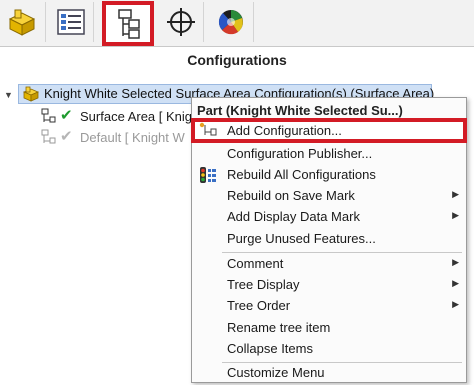 This screenshot has width=474, height=385. What do you see at coordinates (270, 348) in the screenshot?
I see `menu-item-label: Collapse Items` at bounding box center [270, 348].